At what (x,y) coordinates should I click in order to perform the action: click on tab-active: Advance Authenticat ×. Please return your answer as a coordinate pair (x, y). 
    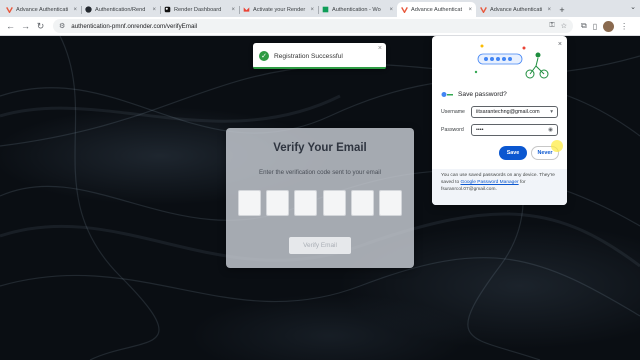
    Looking at the image, I should click on (436, 9).